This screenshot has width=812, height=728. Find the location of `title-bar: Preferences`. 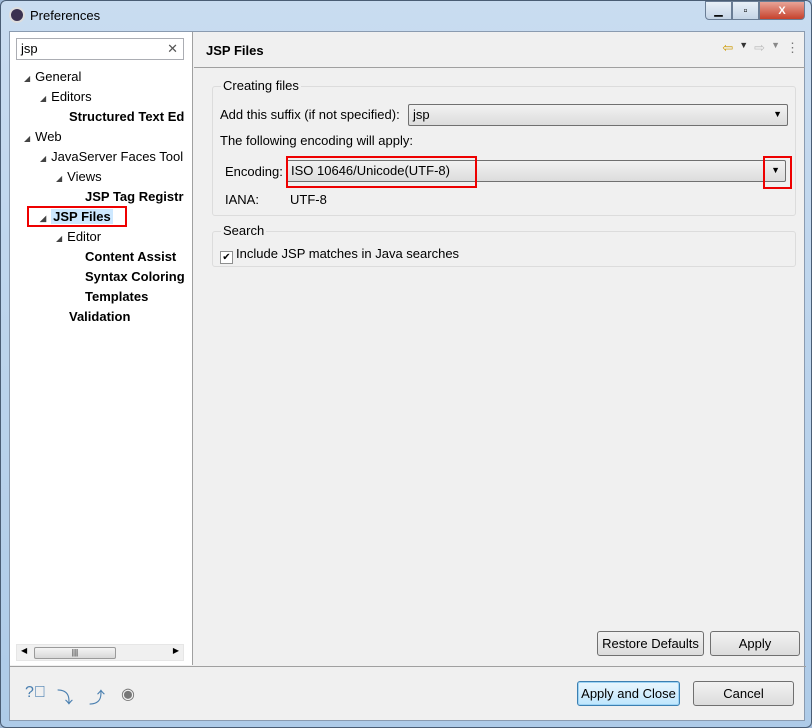

title-bar: Preferences is located at coordinates (54, 15).